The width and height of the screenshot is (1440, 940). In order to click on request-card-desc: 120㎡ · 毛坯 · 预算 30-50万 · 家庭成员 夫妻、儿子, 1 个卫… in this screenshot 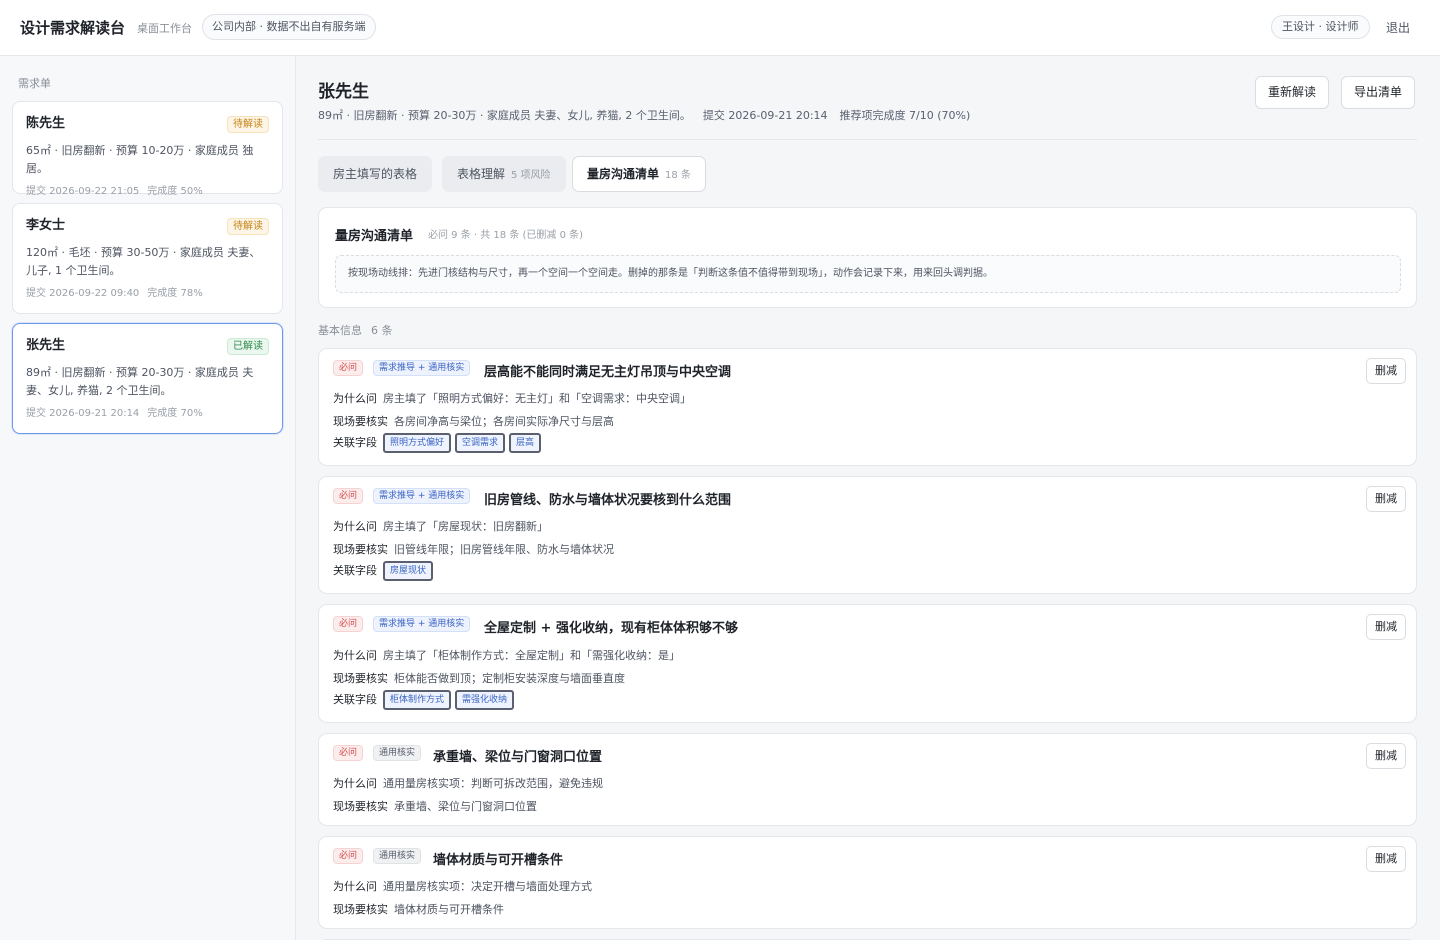, I will do `click(143, 261)`.